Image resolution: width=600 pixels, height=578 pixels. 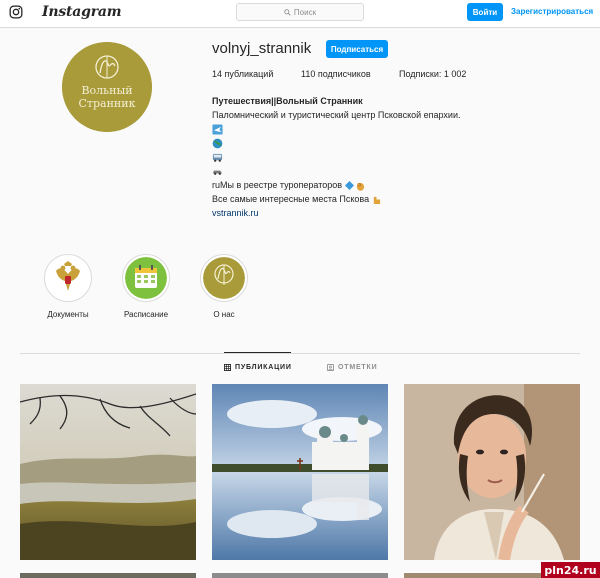 I want to click on pln24-watermark: pln24.ru, so click(x=570, y=570).